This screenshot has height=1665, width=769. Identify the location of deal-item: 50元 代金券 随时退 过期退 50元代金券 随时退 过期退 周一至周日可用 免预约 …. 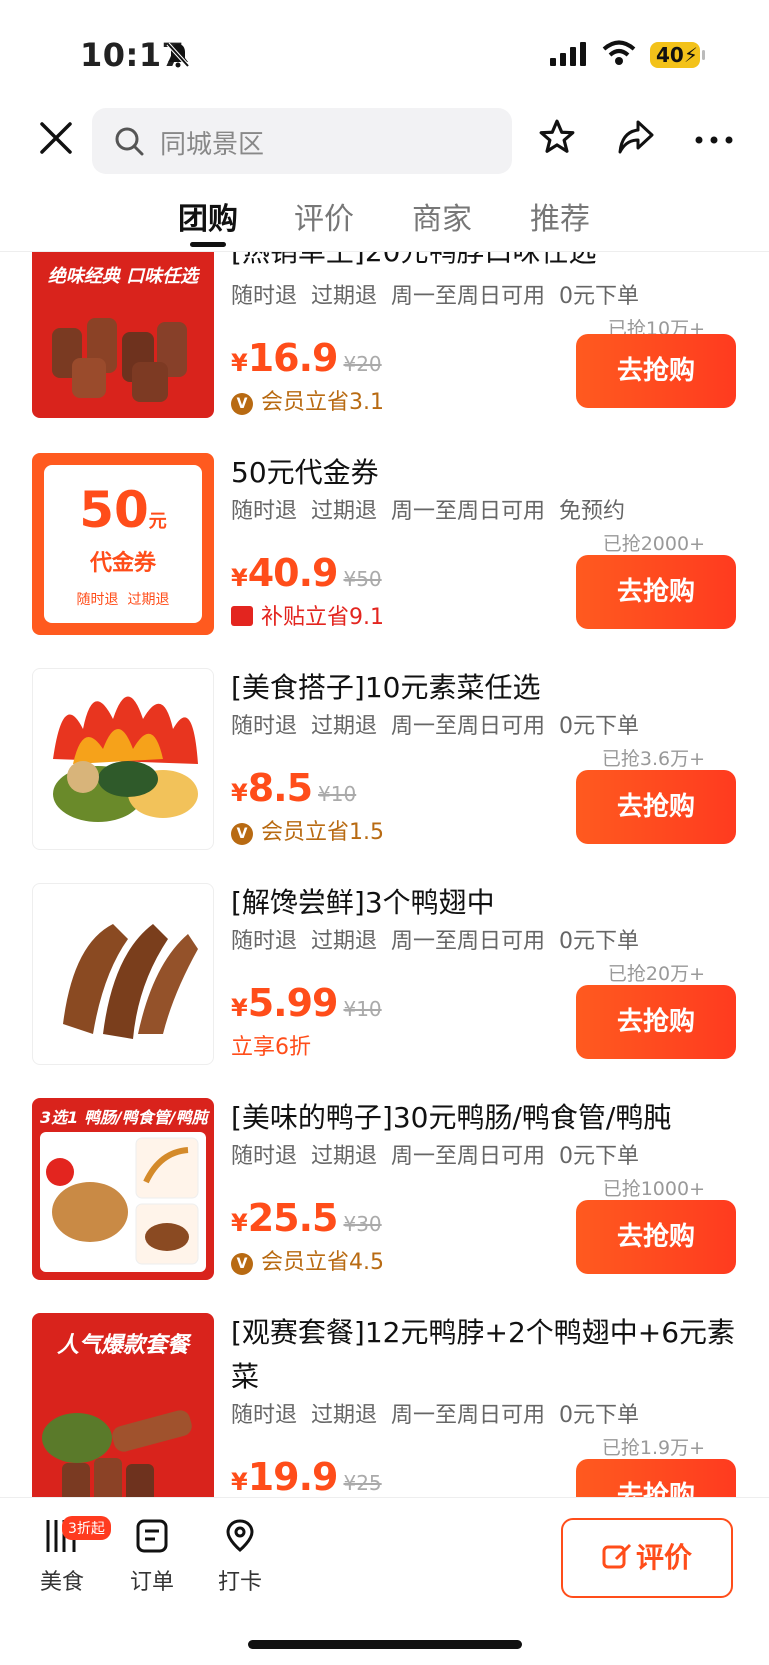
(384, 560).